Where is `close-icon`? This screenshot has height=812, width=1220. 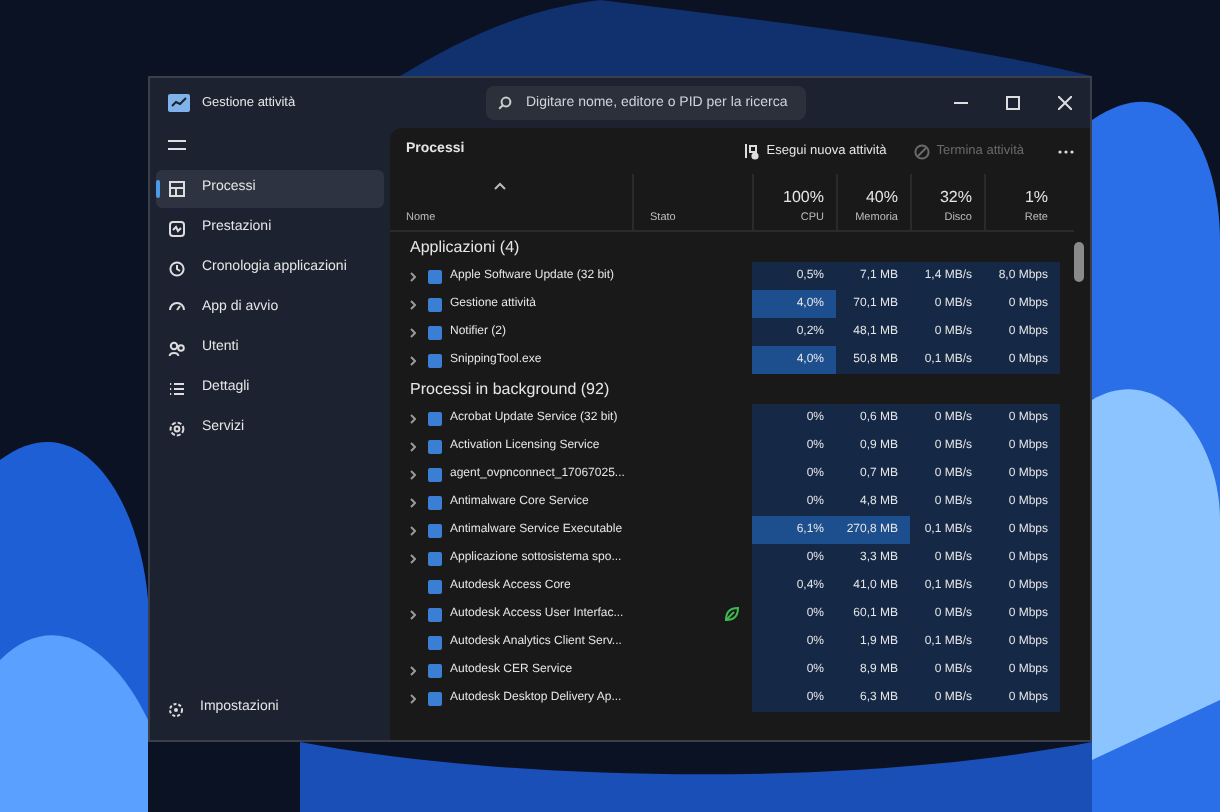 close-icon is located at coordinates (1064, 103).